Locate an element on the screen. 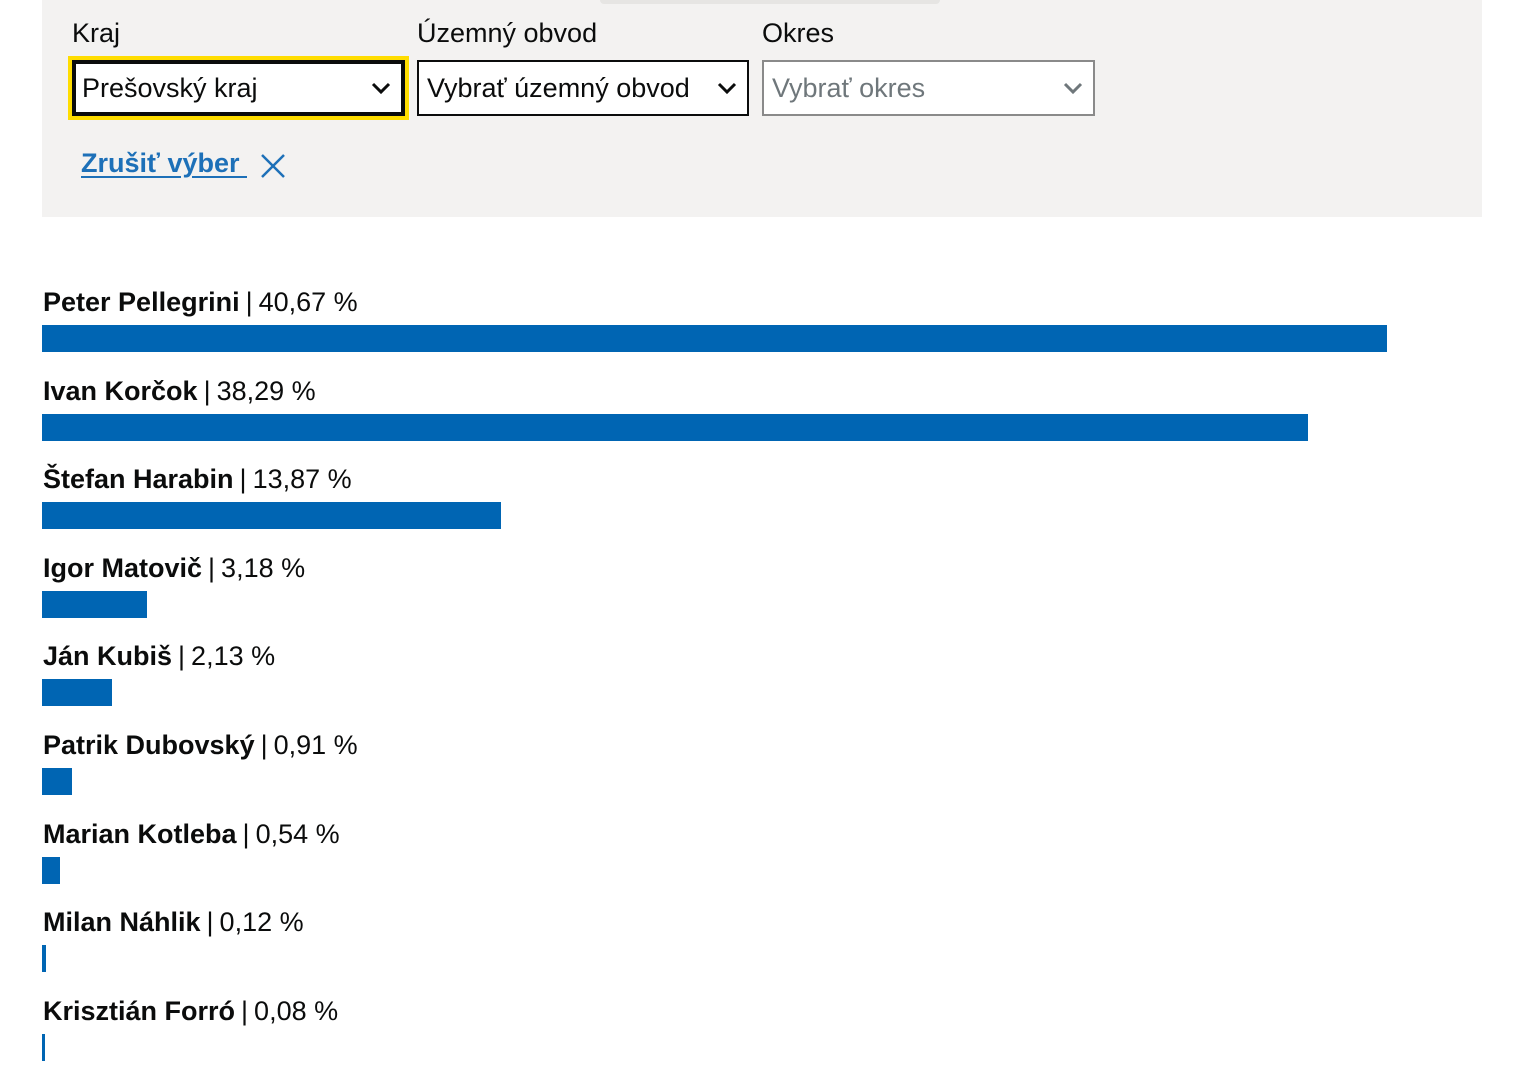 This screenshot has height=1082, width=1515. candidate-row: Patrik Dubovský | 0,91 % is located at coordinates (762, 772).